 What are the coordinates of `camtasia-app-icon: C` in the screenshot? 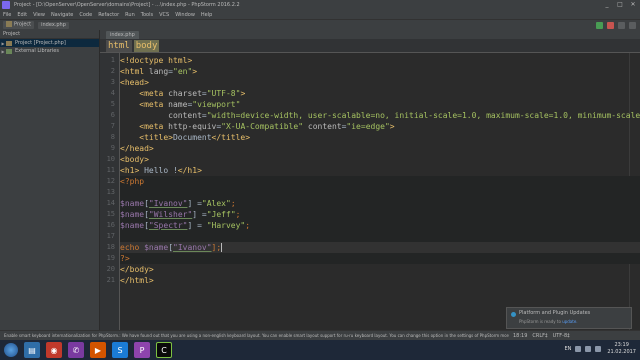 It's located at (164, 350).